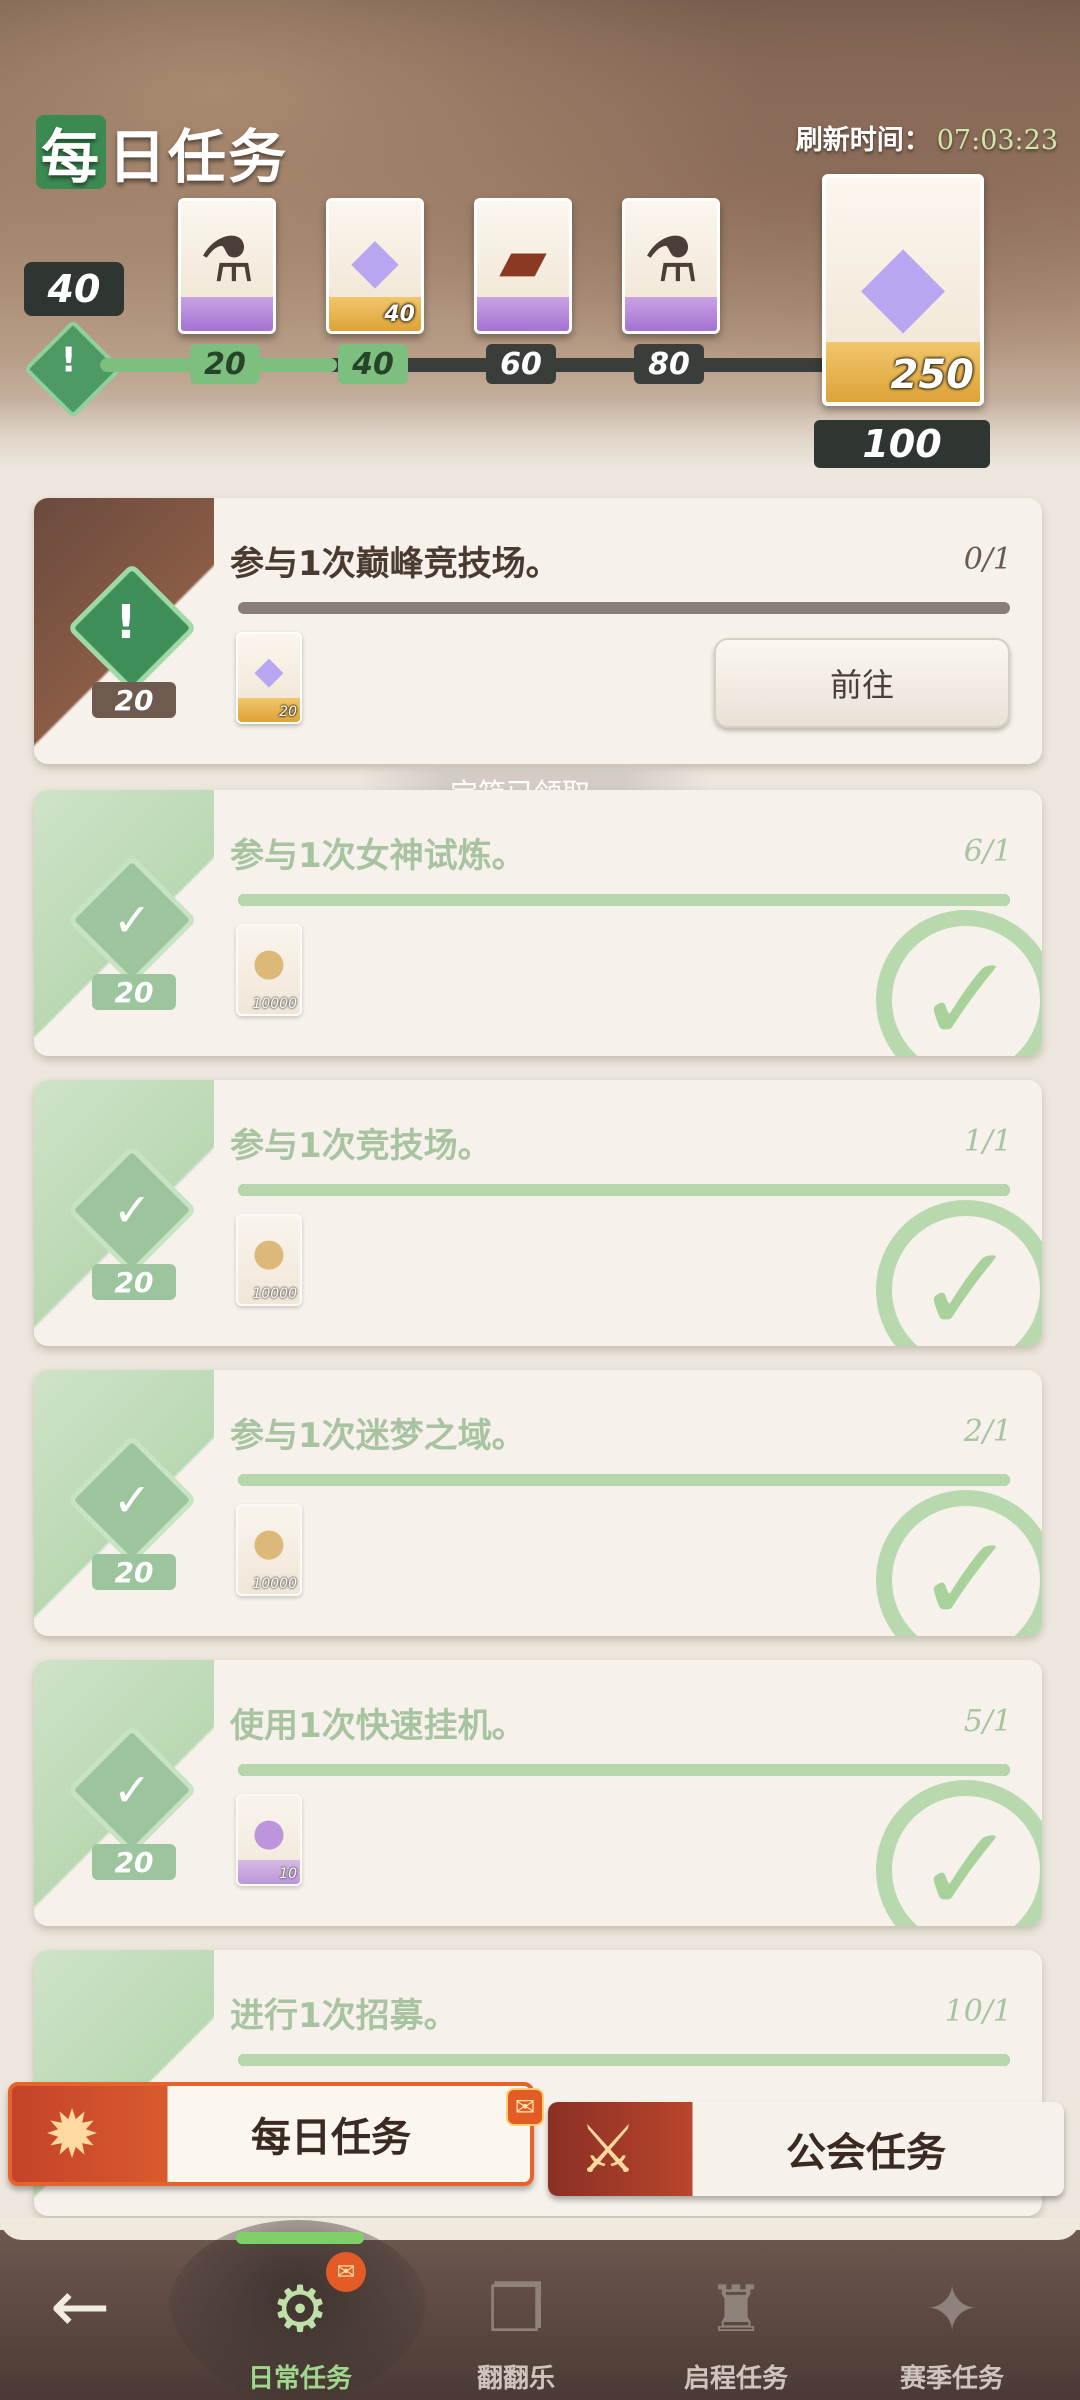  Describe the element at coordinates (361, 1146) in the screenshot. I see `task-name: 参与1次竞技场。` at that location.